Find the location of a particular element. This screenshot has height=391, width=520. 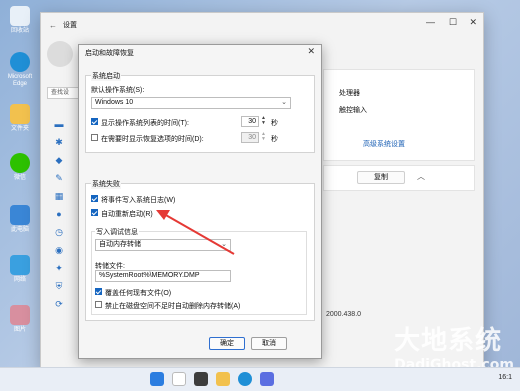

desktop-icon-network: 网络 is located at coordinates (20, 269).